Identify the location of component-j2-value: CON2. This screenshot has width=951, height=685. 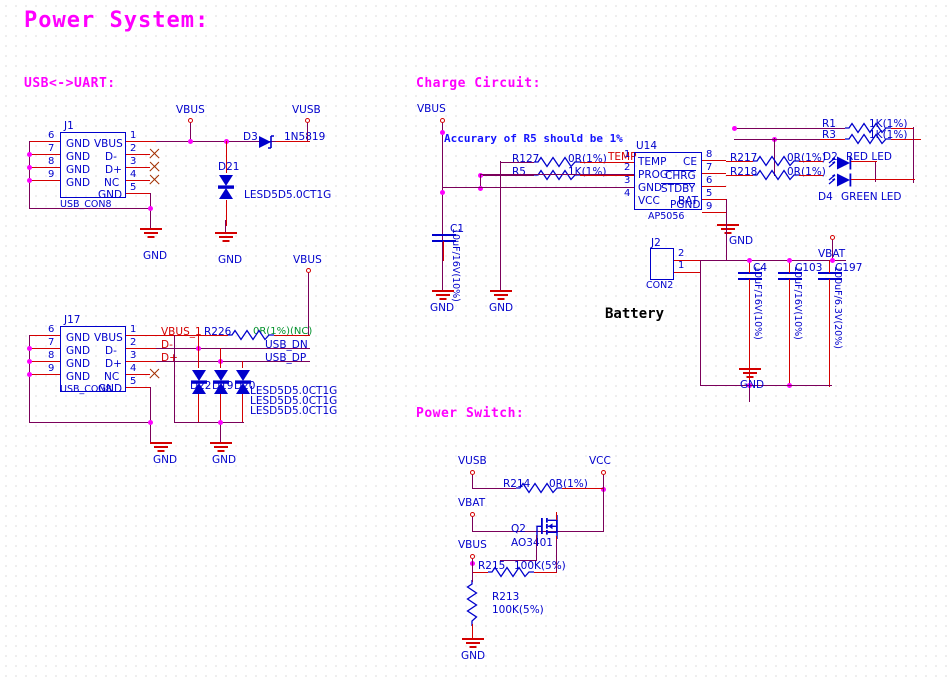
(660, 285).